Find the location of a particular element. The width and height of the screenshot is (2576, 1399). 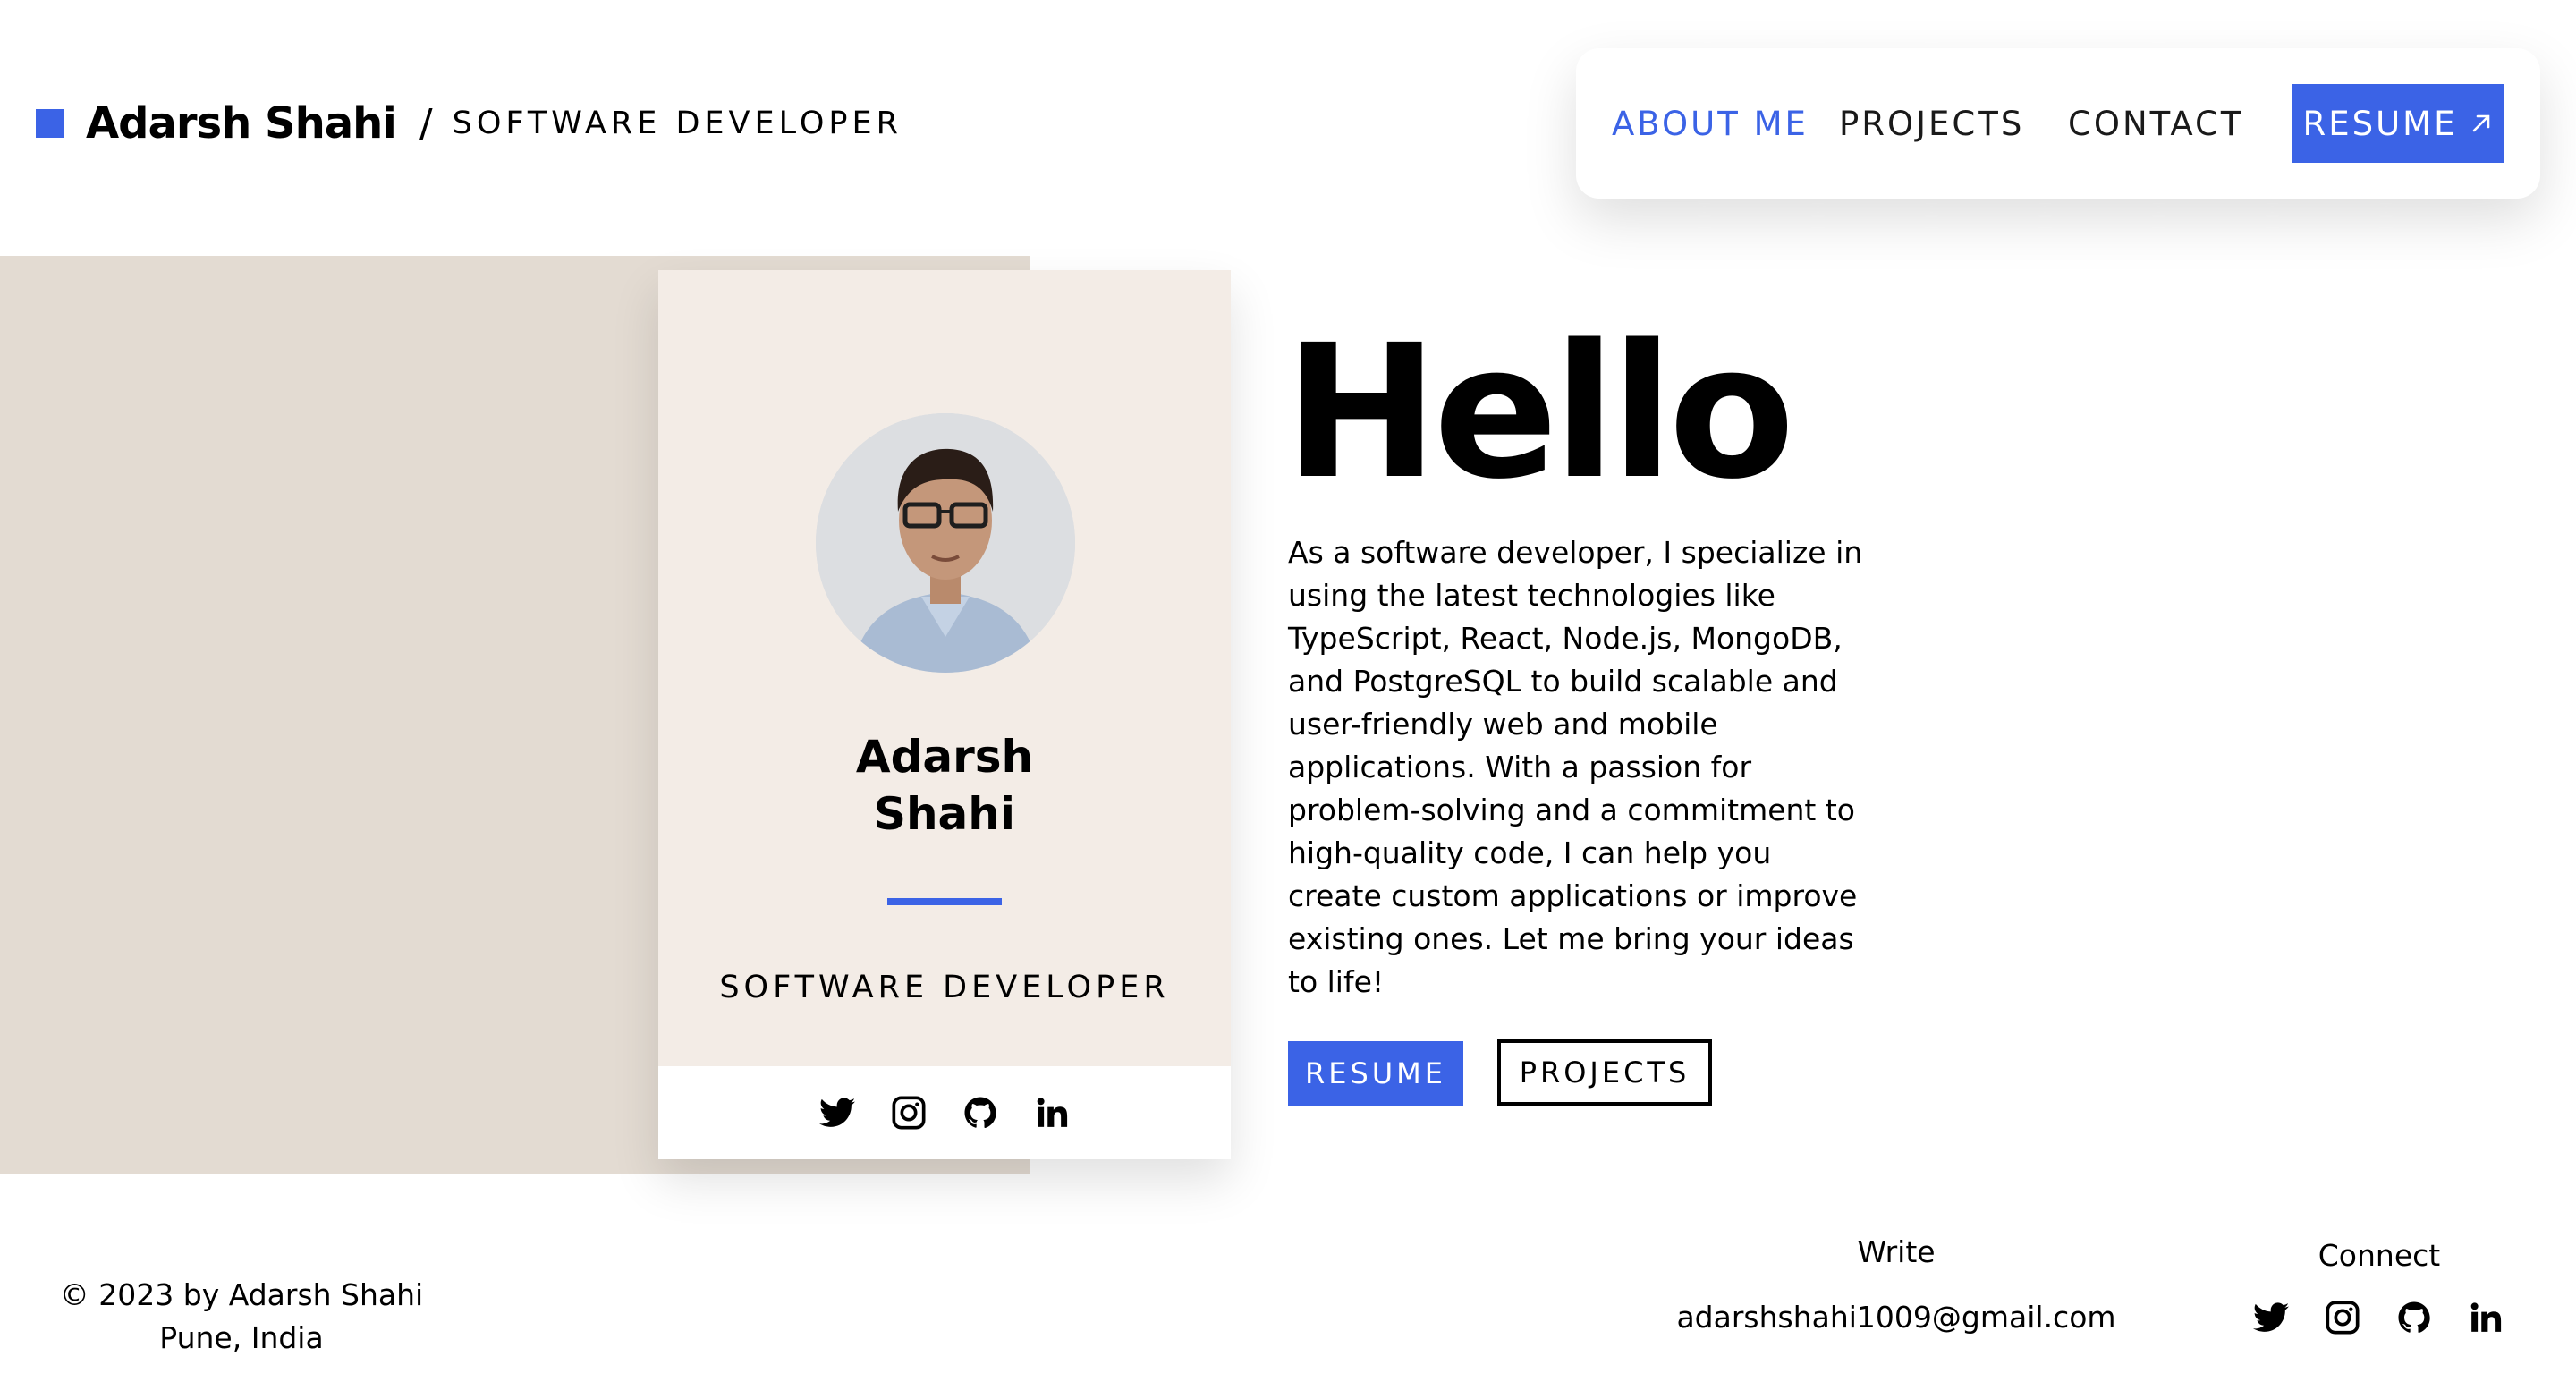

footer-connect-label: Connect is located at coordinates (2379, 1255).